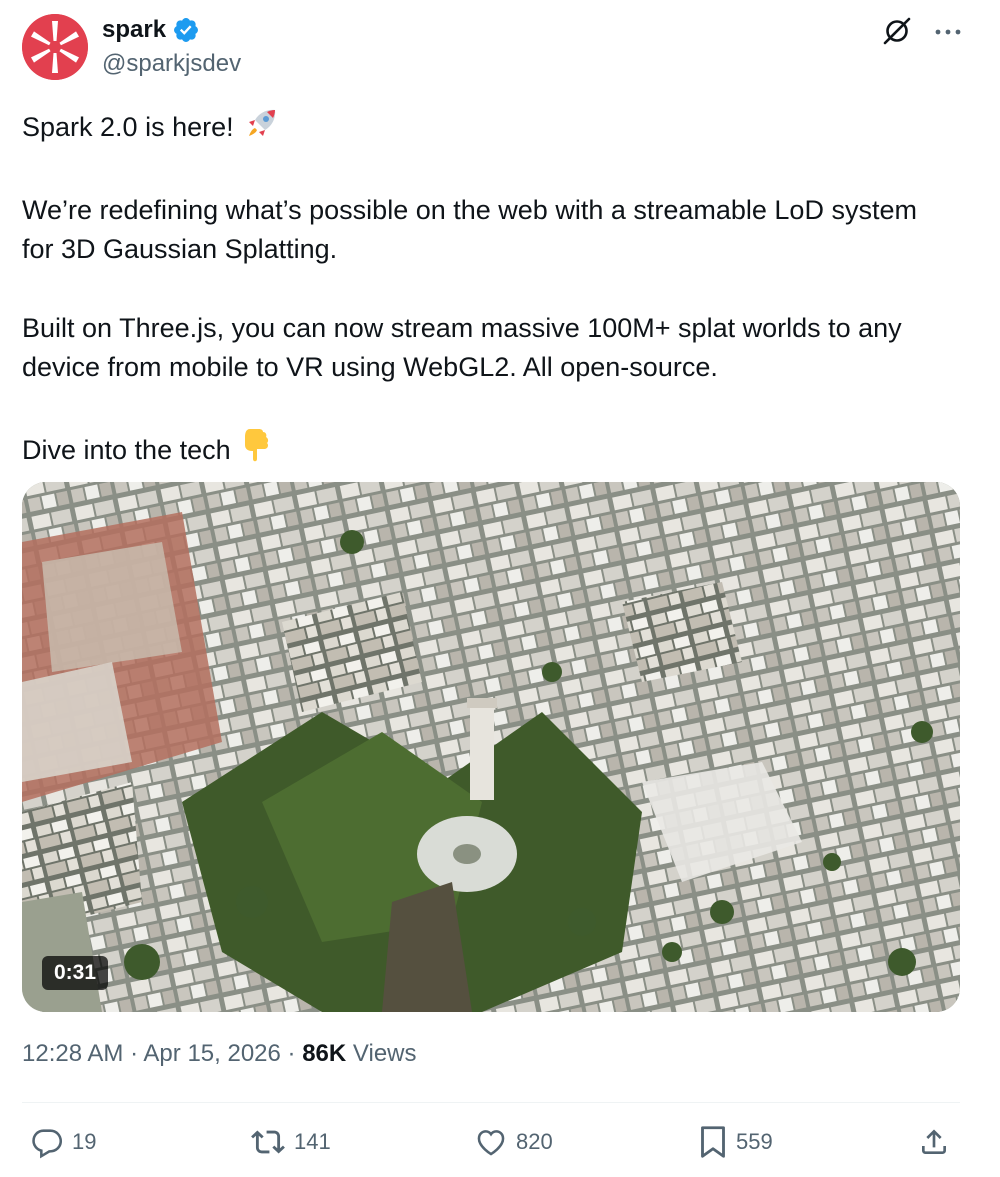 The width and height of the screenshot is (1000, 1177). What do you see at coordinates (492, 49) in the screenshot?
I see `tweet-header: spark @sparkjsdev` at bounding box center [492, 49].